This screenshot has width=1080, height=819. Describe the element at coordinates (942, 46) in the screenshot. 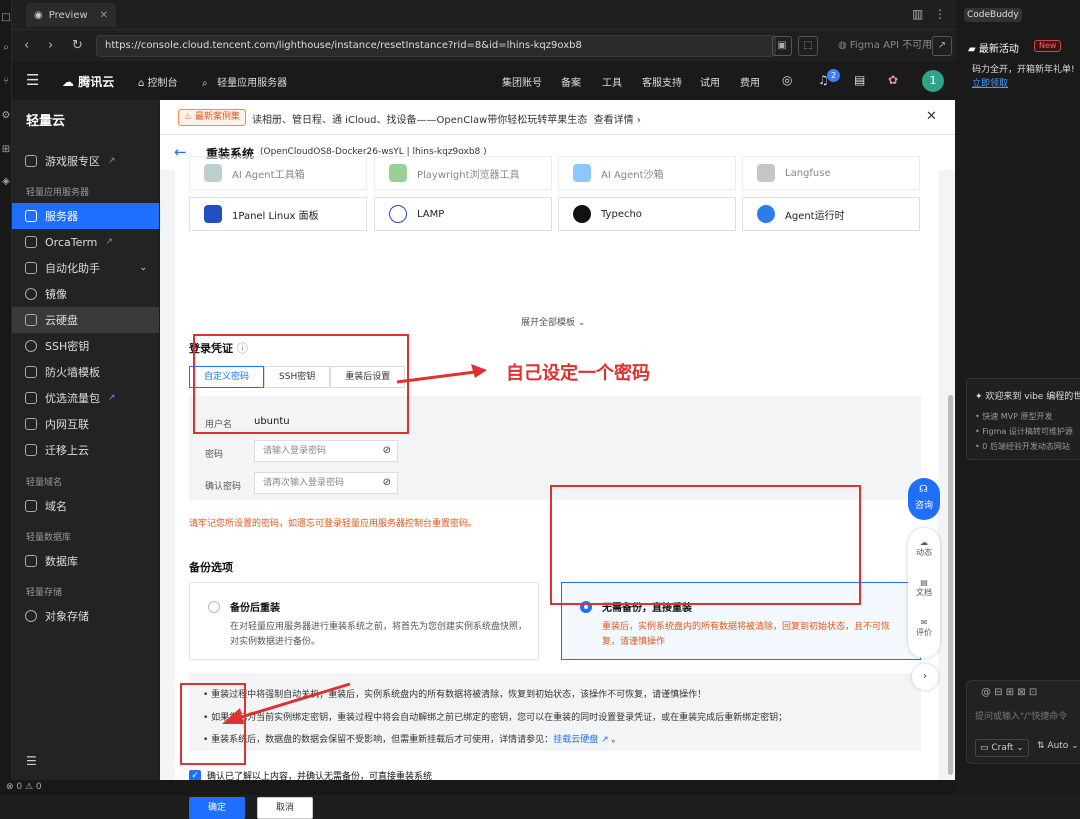

I see `external-icon: ↗` at that location.